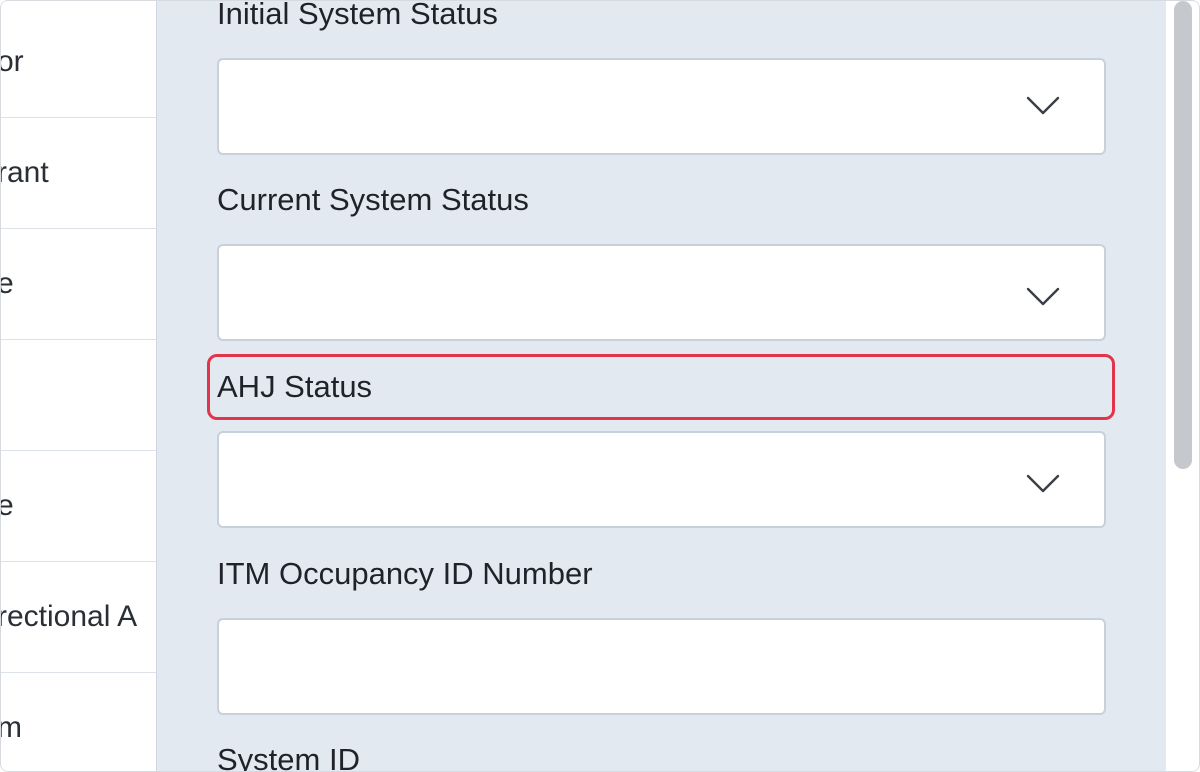 This screenshot has height=772, width=1200. I want to click on list-item: rant, so click(78, 173).